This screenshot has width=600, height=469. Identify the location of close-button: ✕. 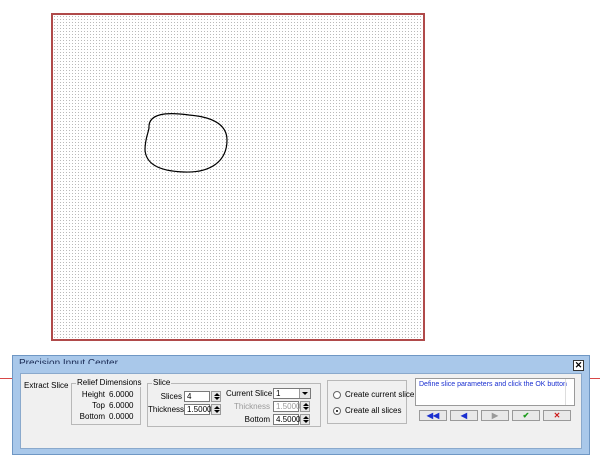
(578, 365).